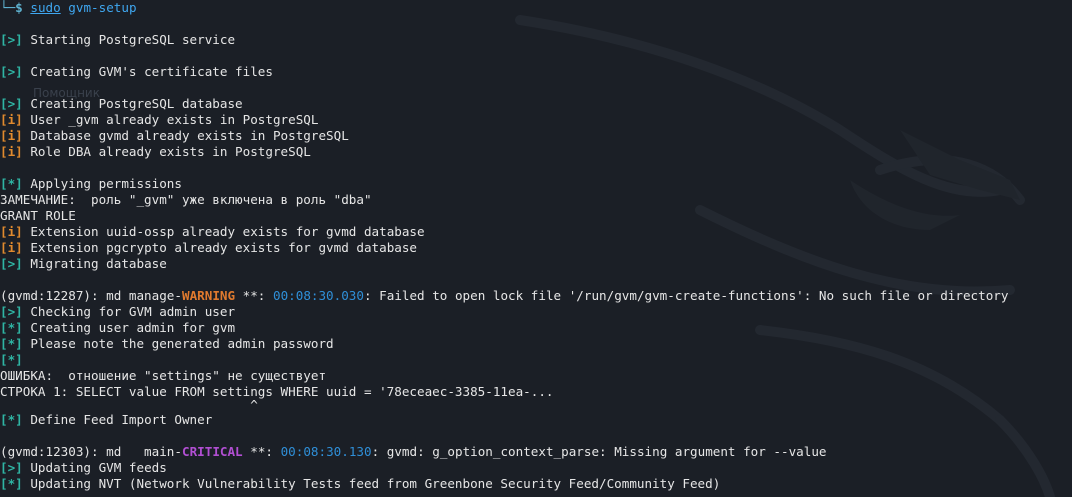  Describe the element at coordinates (536, 216) in the screenshot. I see `output-line: GRANT ROLE` at that location.